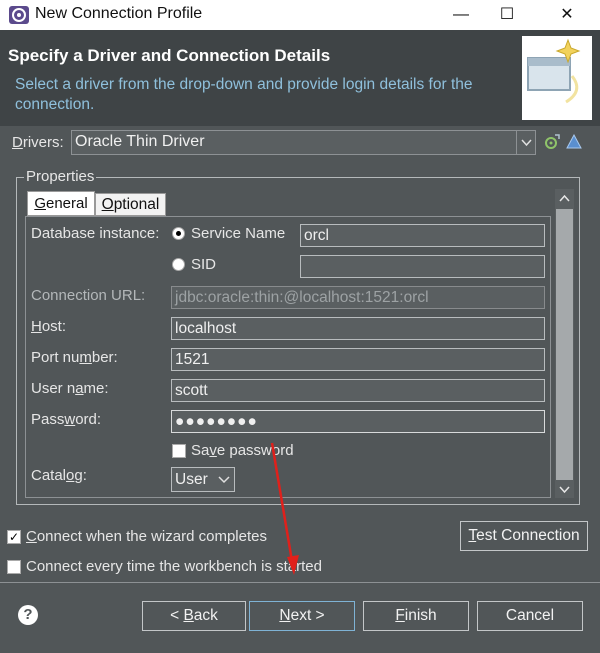 The height and width of the screenshot is (653, 600). Describe the element at coordinates (49, 326) in the screenshot. I see `host-label: Host:` at that location.